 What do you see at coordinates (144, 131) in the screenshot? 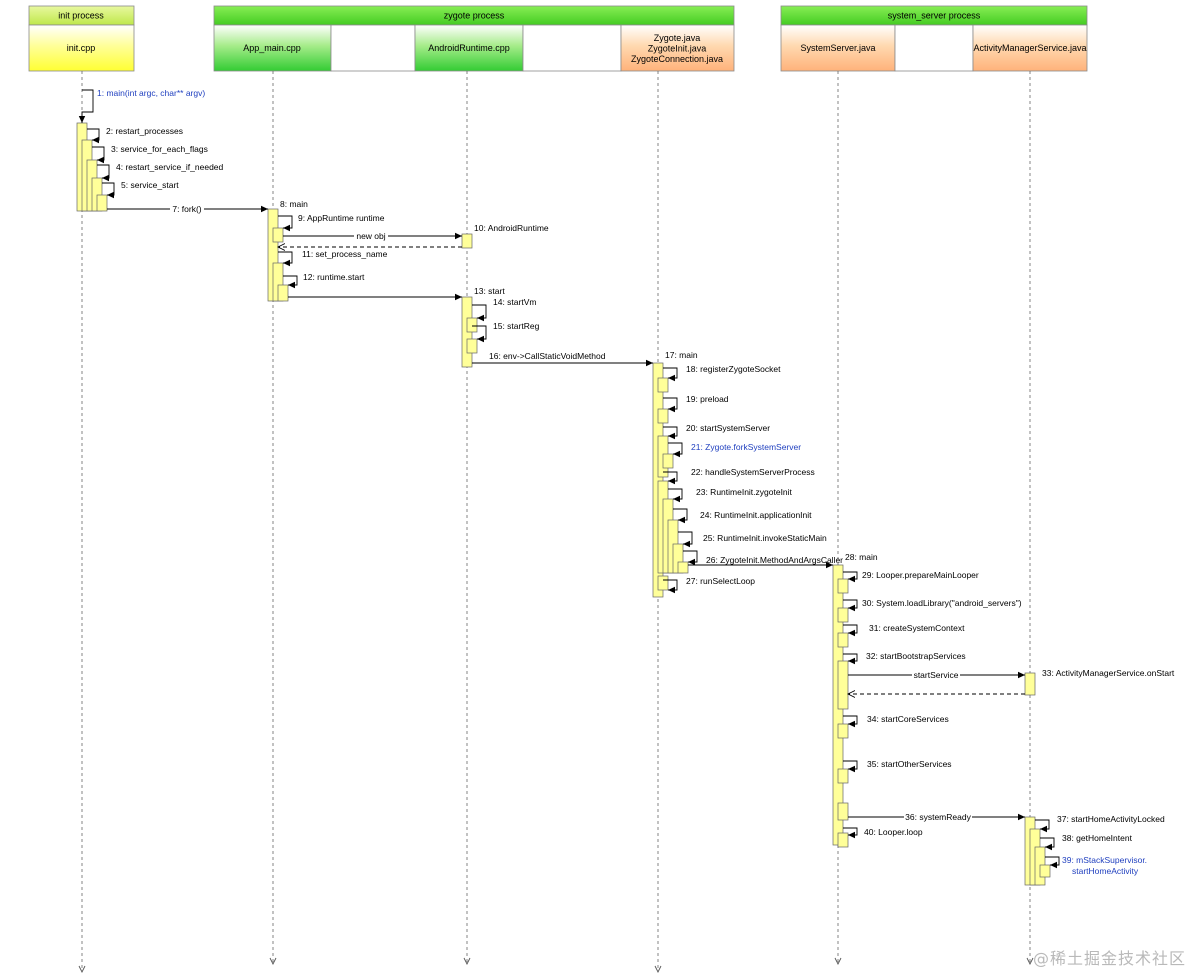
I see `msg-2: 2: restart_processes` at bounding box center [144, 131].